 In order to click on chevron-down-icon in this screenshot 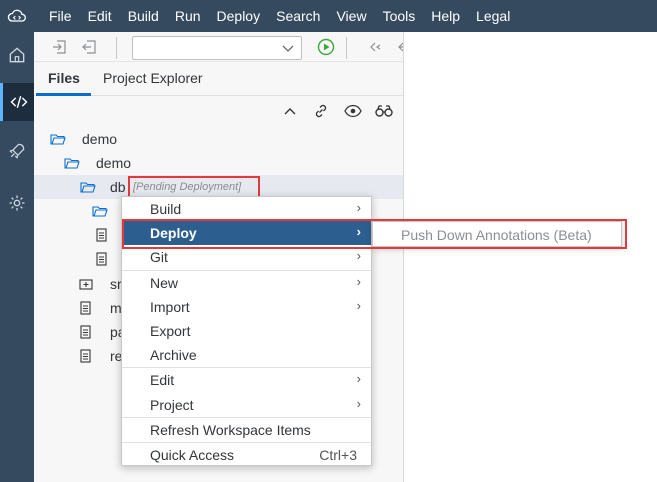, I will do `click(288, 49)`.